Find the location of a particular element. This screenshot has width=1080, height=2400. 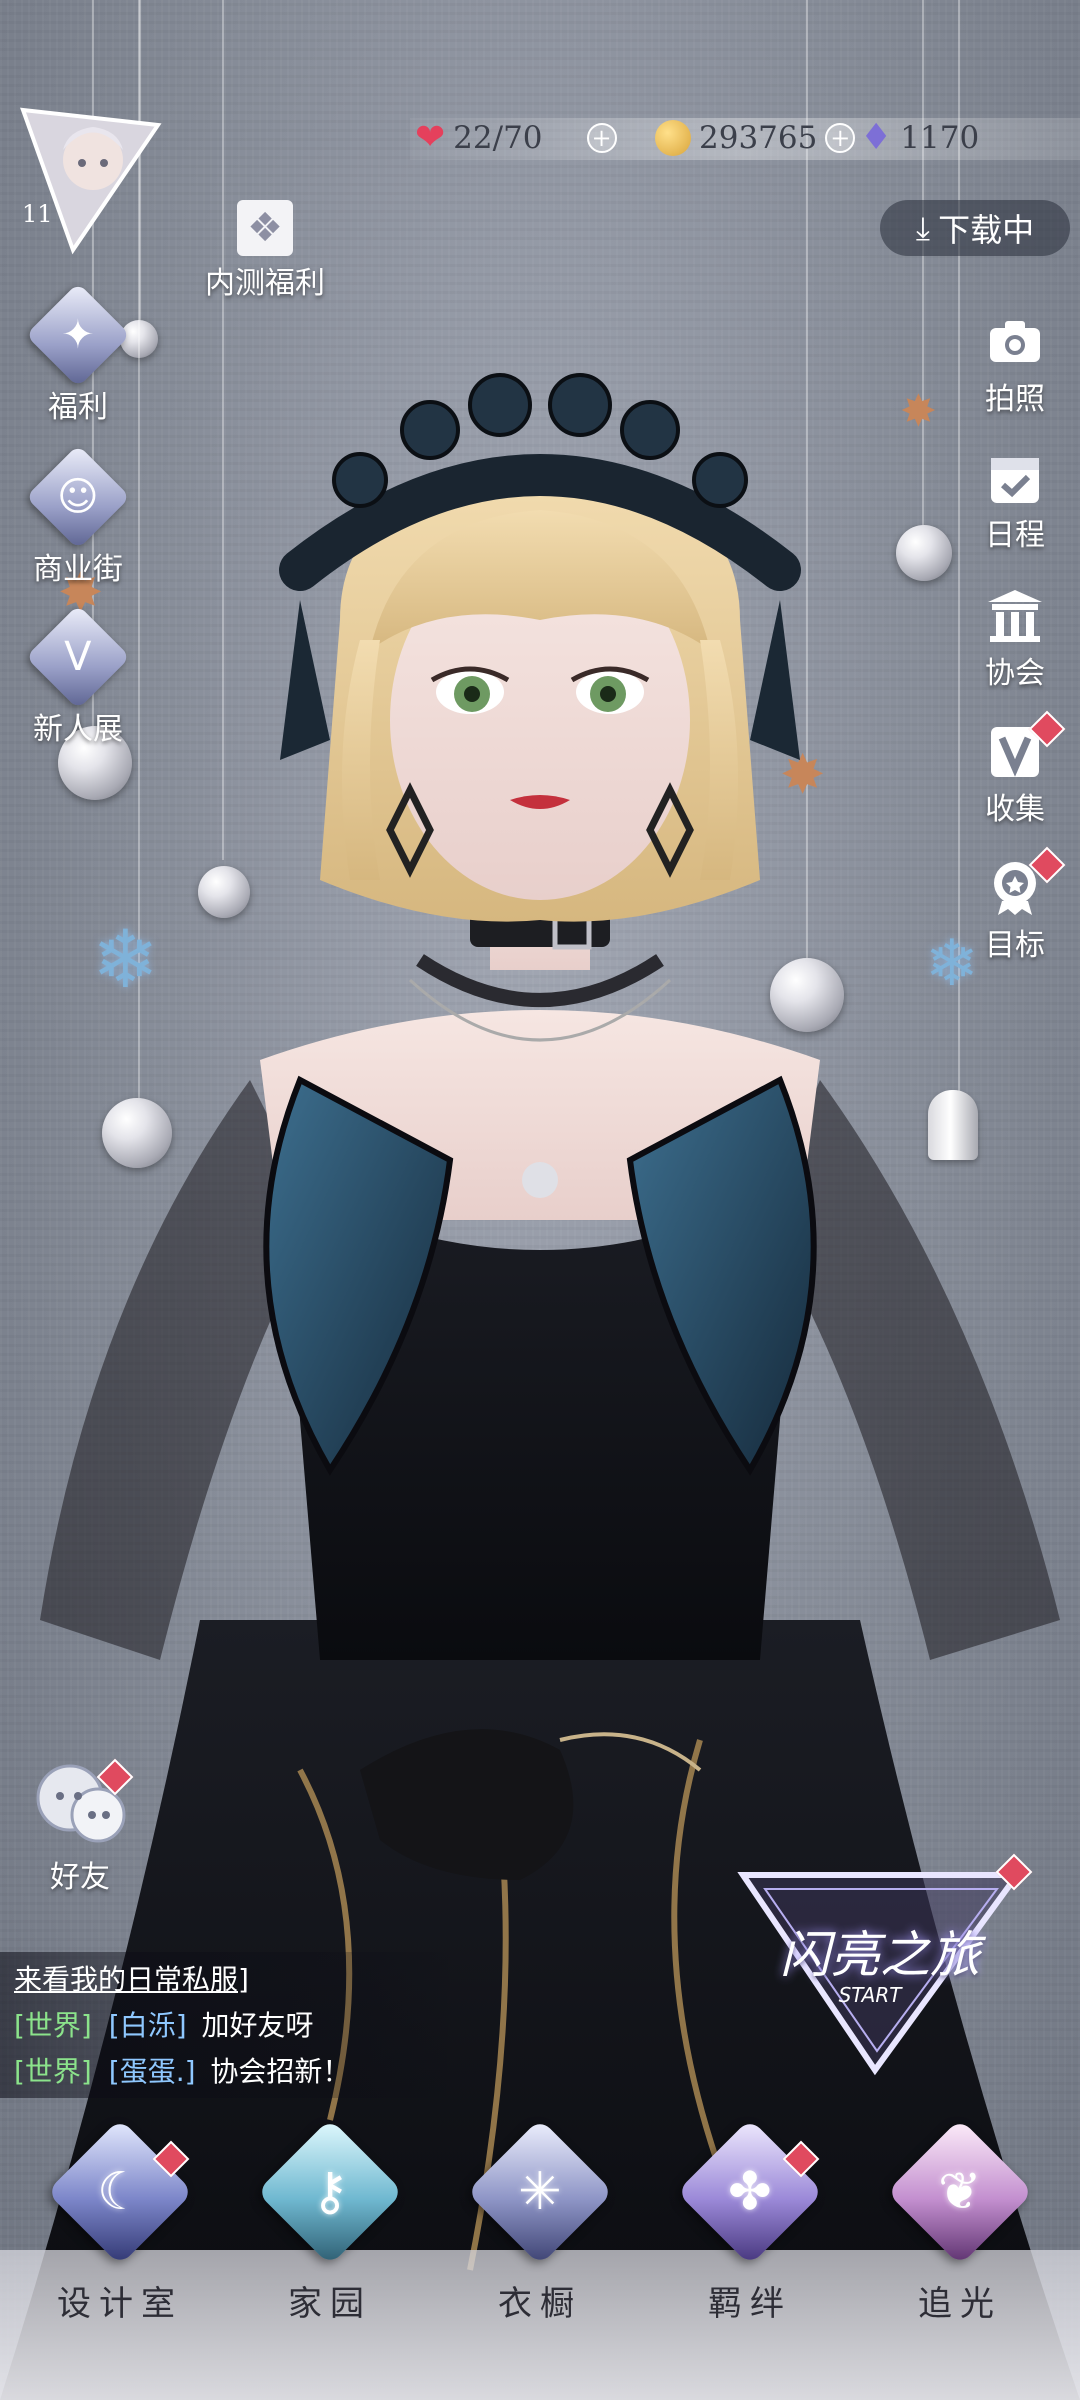

heart-gem-icon: ❤ is located at coordinates (430, 137).